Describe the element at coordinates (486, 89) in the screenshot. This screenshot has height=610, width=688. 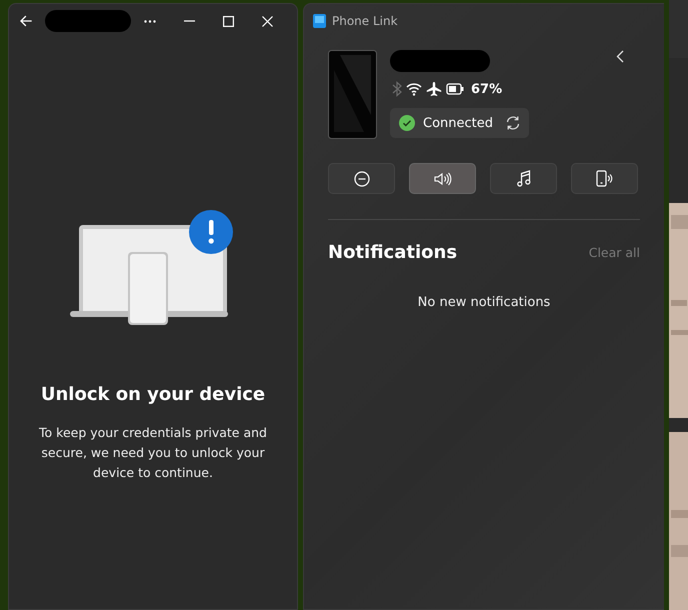
I see `battery-percentage: 67%` at that location.